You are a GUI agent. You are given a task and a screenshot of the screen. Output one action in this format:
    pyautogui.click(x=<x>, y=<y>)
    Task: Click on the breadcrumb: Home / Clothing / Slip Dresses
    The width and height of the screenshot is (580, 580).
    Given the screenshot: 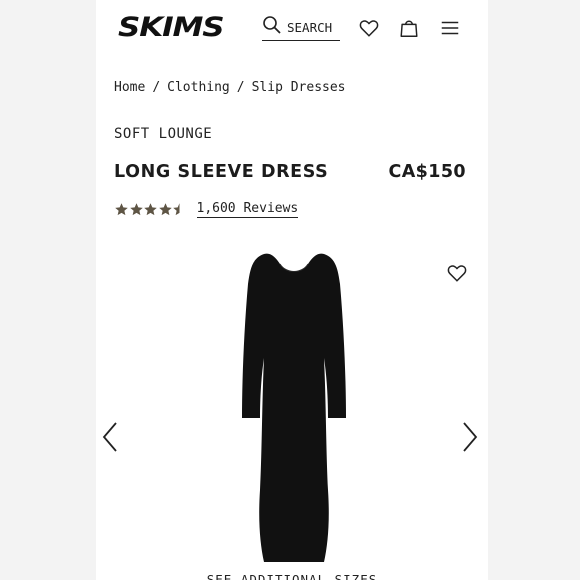 What is the action you would take?
    pyautogui.click(x=230, y=87)
    